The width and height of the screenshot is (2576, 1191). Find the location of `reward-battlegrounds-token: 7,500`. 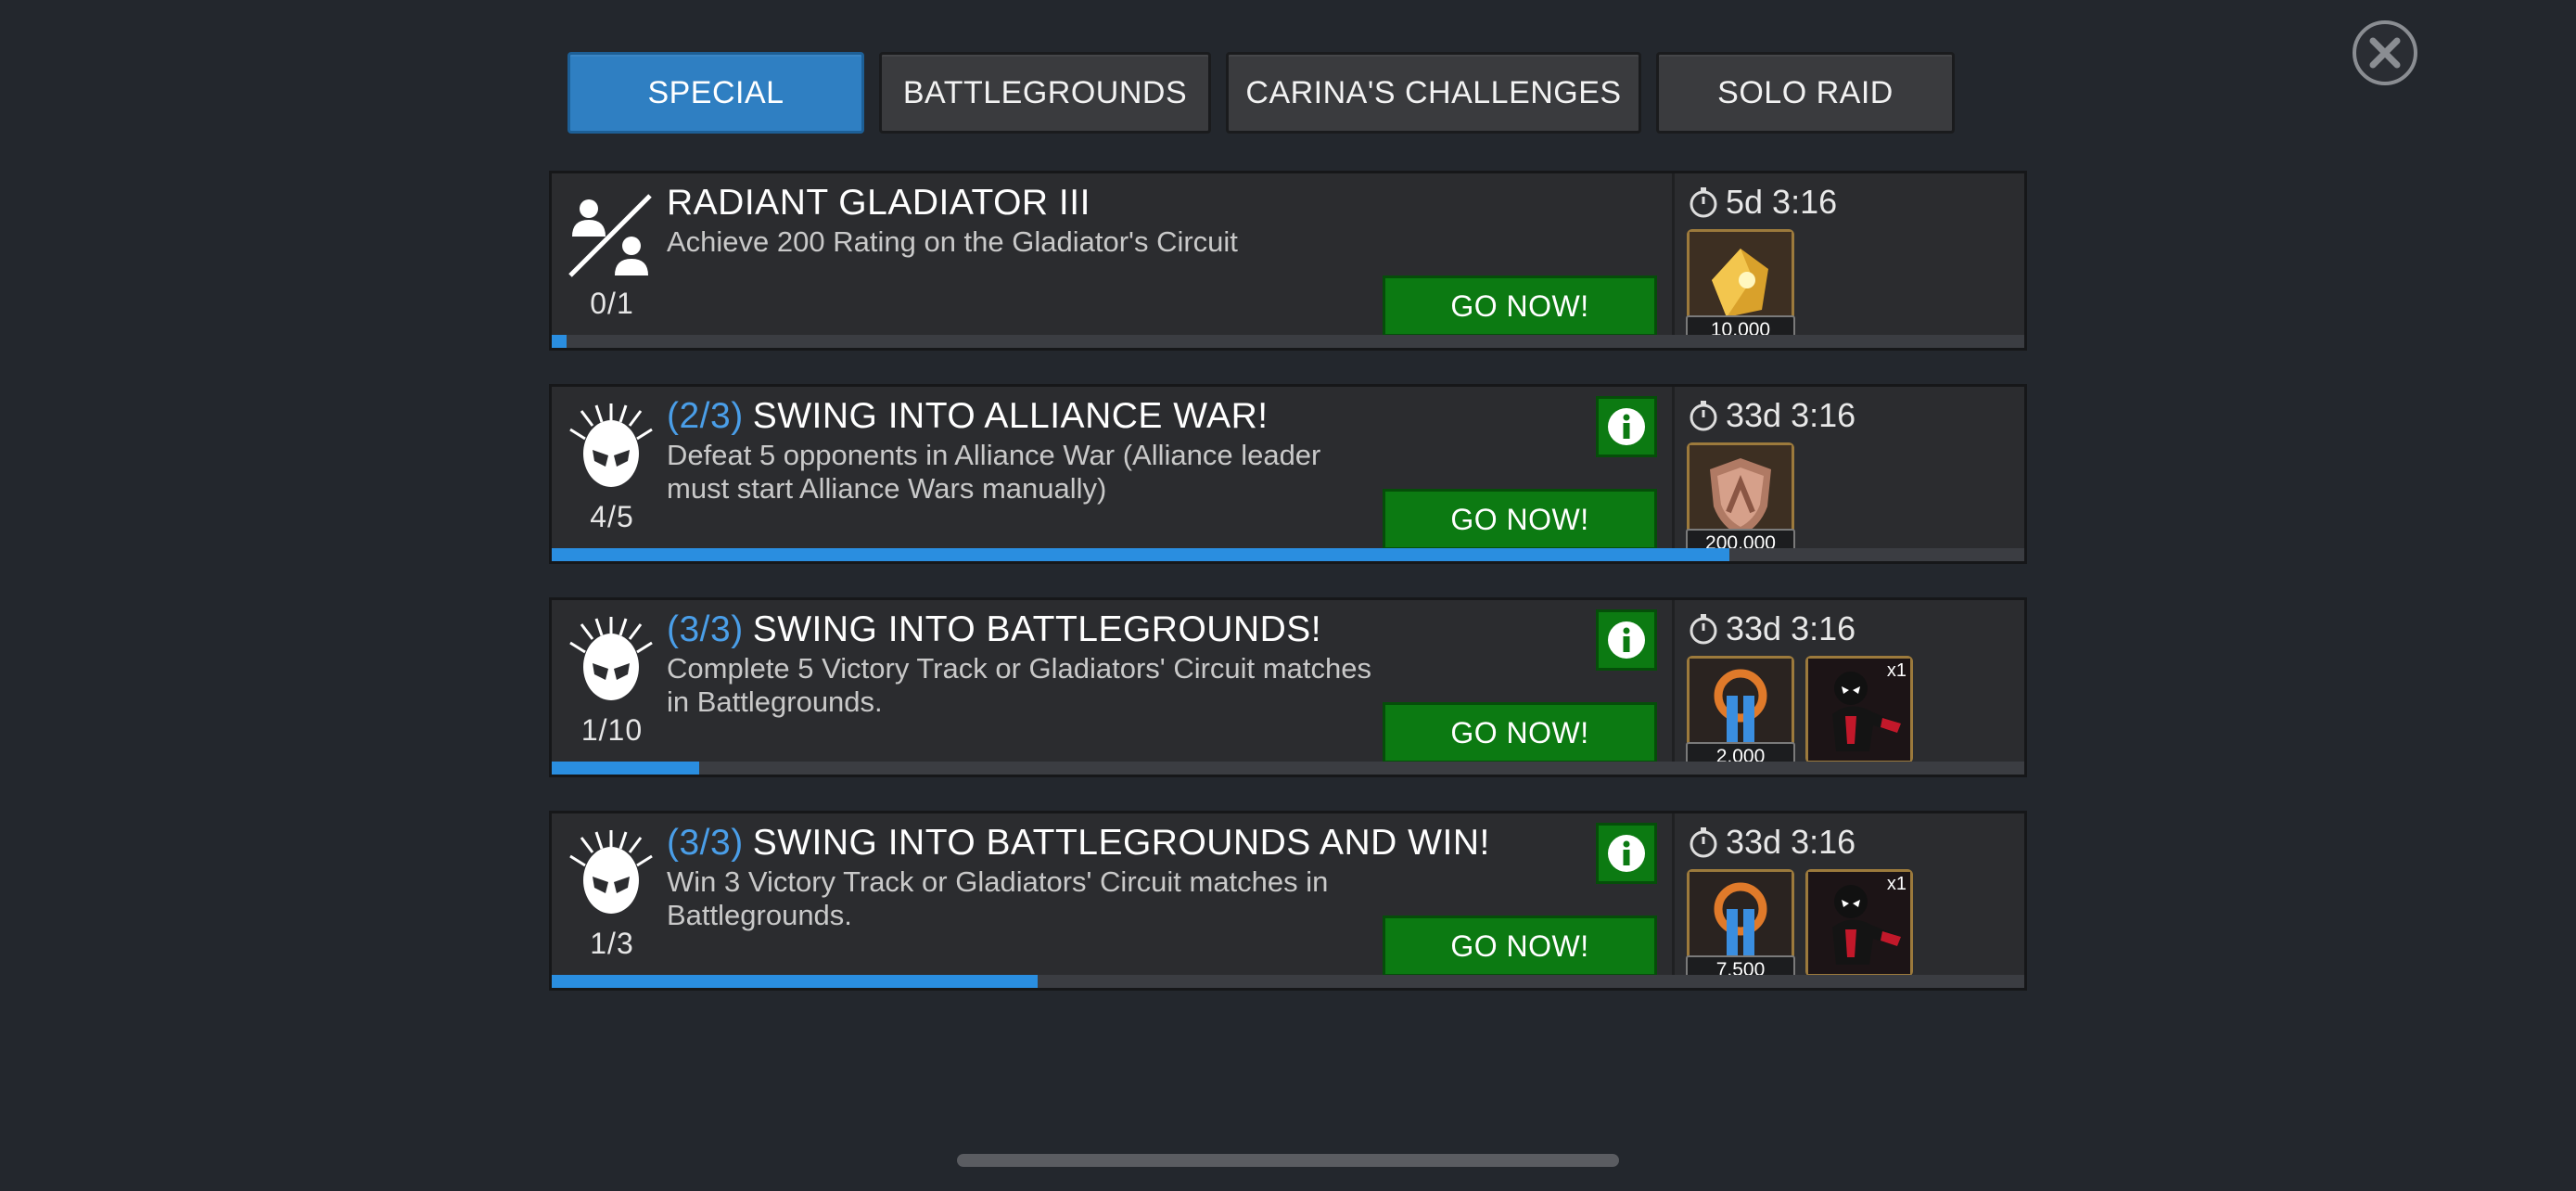

reward-battlegrounds-token: 7,500 is located at coordinates (1740, 928).